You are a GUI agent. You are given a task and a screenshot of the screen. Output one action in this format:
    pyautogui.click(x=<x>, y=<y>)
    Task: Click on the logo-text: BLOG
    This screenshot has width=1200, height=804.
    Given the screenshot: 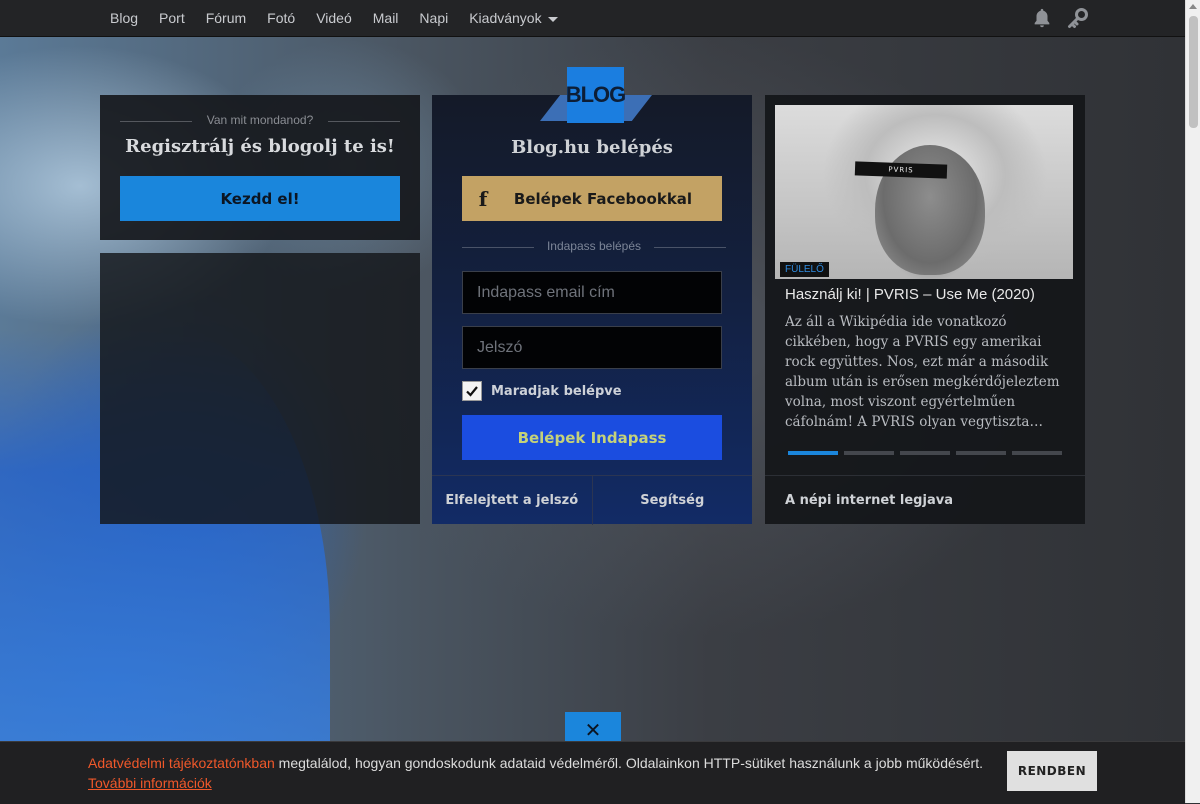 What is the action you would take?
    pyautogui.click(x=596, y=95)
    